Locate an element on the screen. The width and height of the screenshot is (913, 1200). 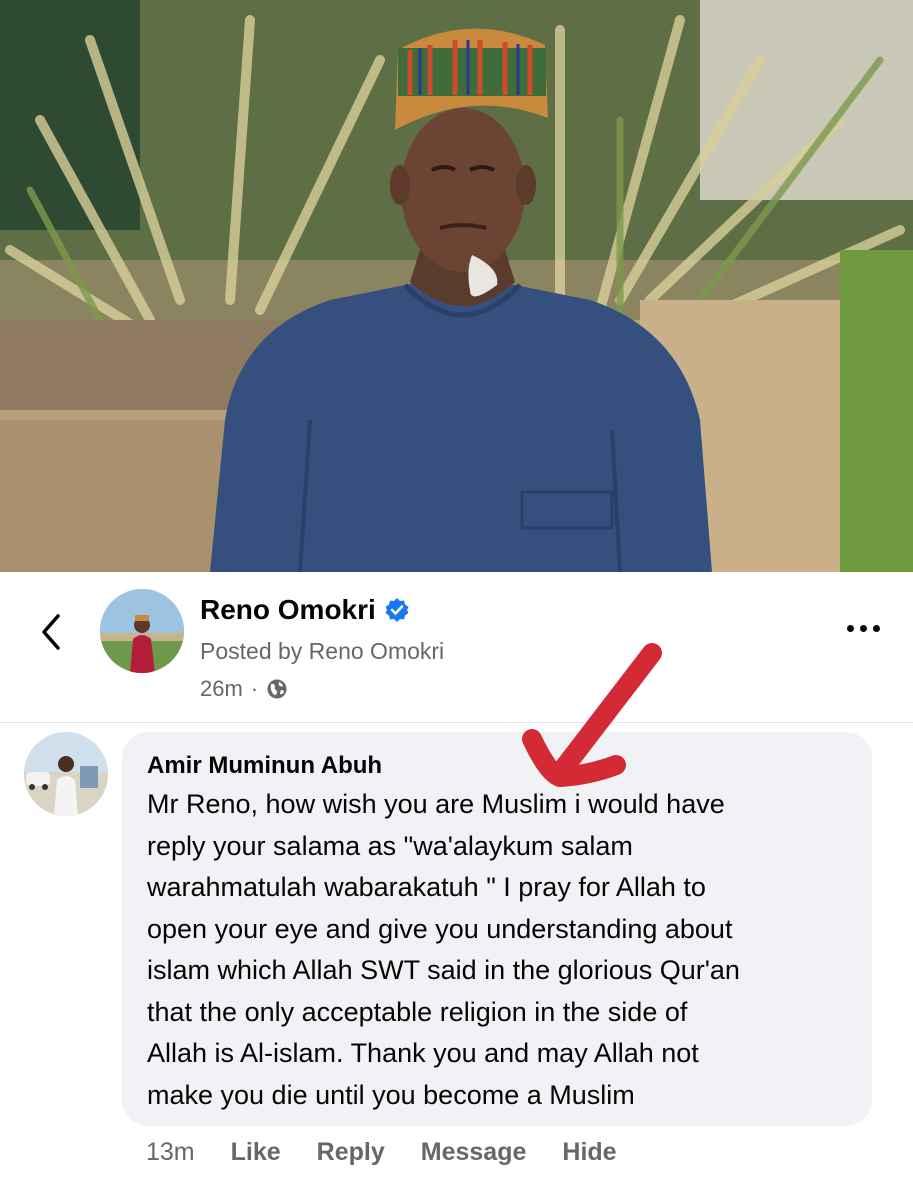
commenter-name: Amir Muminun Abuh is located at coordinates (497, 766).